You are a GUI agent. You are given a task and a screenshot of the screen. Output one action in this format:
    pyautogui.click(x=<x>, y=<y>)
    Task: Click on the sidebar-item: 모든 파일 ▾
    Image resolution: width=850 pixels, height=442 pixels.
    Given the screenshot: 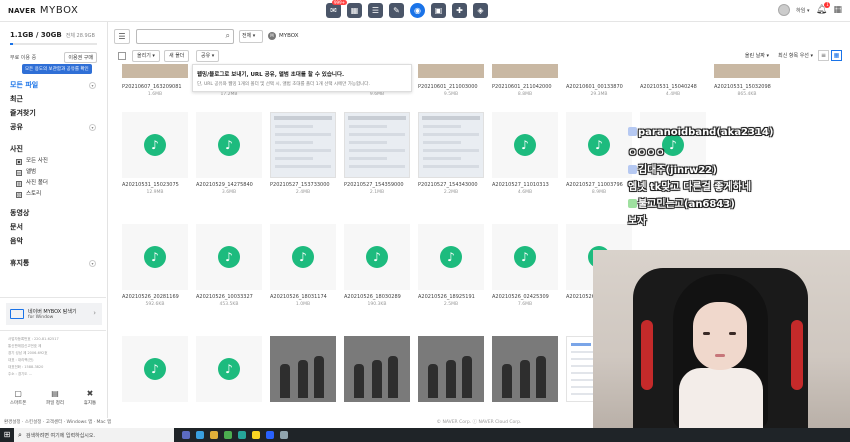 What is the action you would take?
    pyautogui.click(x=53, y=85)
    